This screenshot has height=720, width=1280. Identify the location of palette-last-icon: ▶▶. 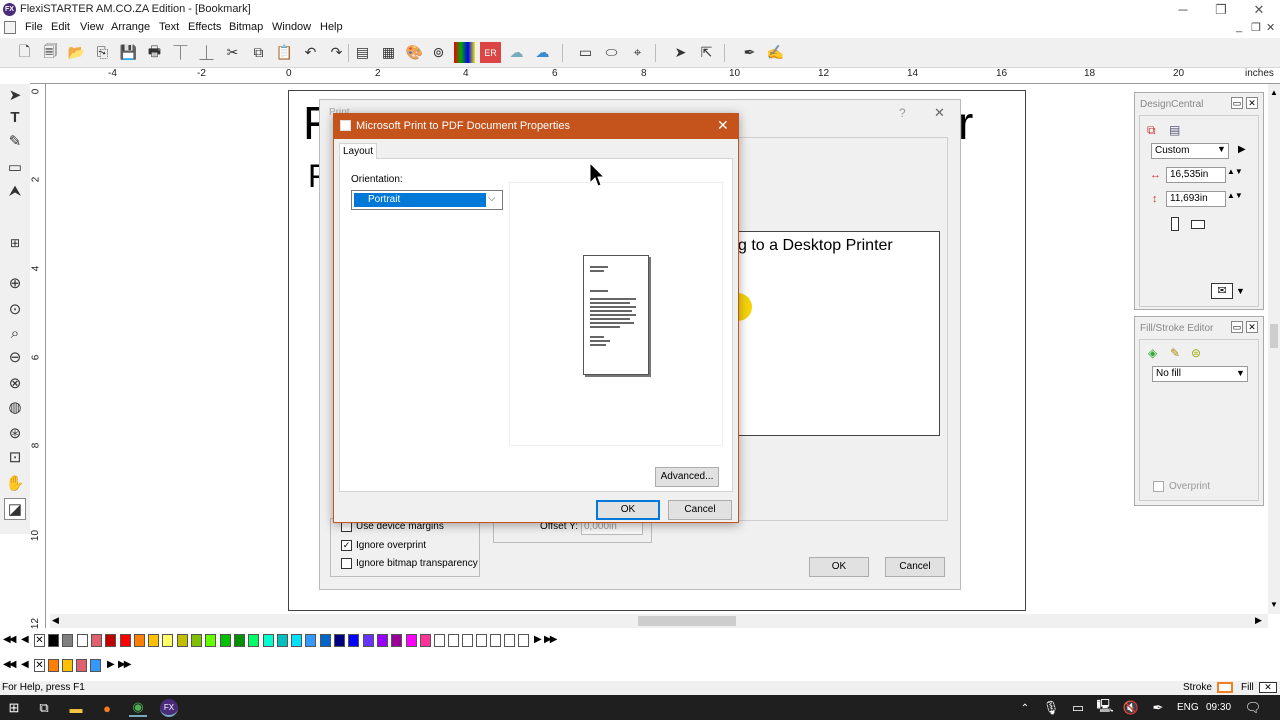
(124, 664).